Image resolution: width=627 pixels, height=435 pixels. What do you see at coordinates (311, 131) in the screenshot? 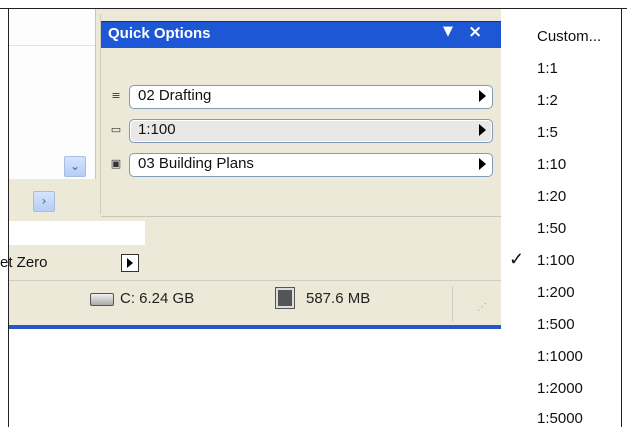
I see `scale-select: 1:100` at bounding box center [311, 131].